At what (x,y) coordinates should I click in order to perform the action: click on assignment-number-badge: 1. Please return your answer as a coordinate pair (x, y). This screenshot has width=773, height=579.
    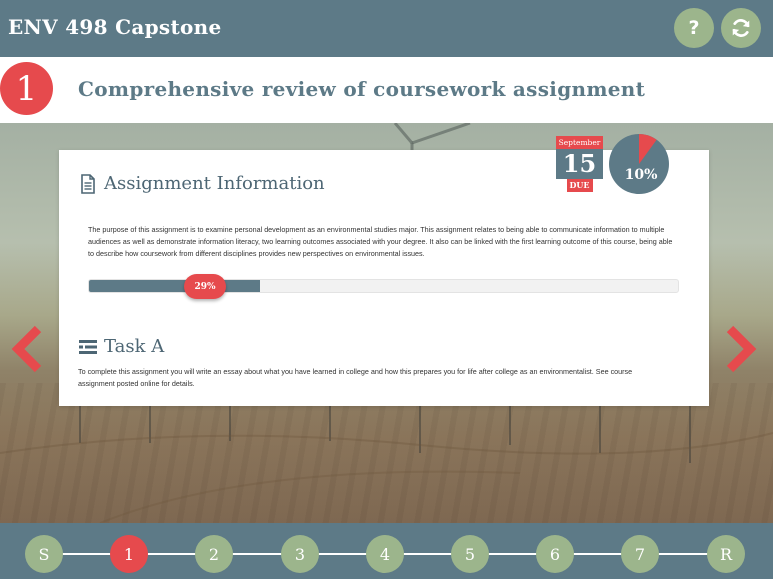
    Looking at the image, I should click on (26, 88).